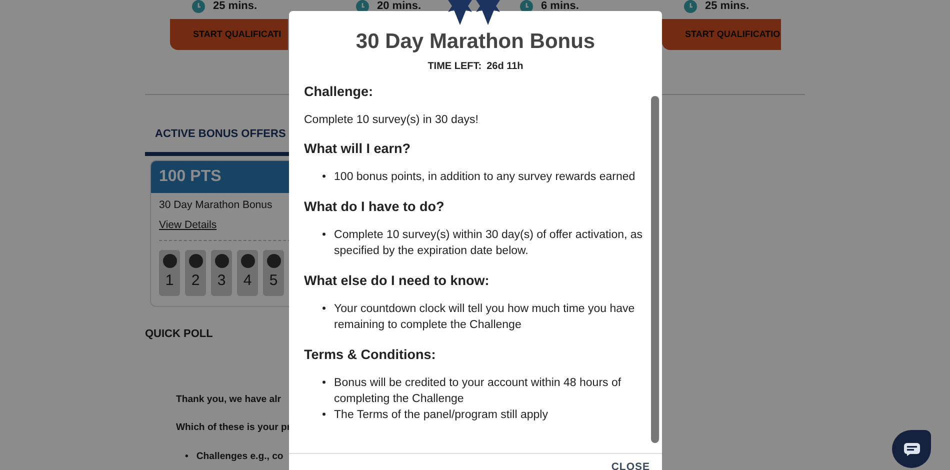 Image resolution: width=950 pixels, height=470 pixels. What do you see at coordinates (475, 41) in the screenshot?
I see `dialog-title: 30 Day Marathon Bonus` at bounding box center [475, 41].